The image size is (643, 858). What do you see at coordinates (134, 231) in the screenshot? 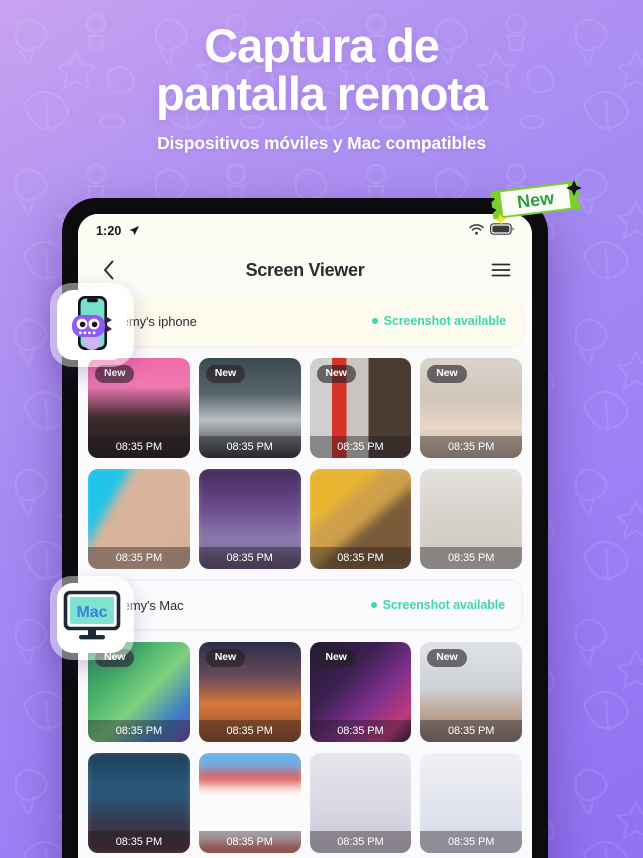
I see `location-arrow-icon` at bounding box center [134, 231].